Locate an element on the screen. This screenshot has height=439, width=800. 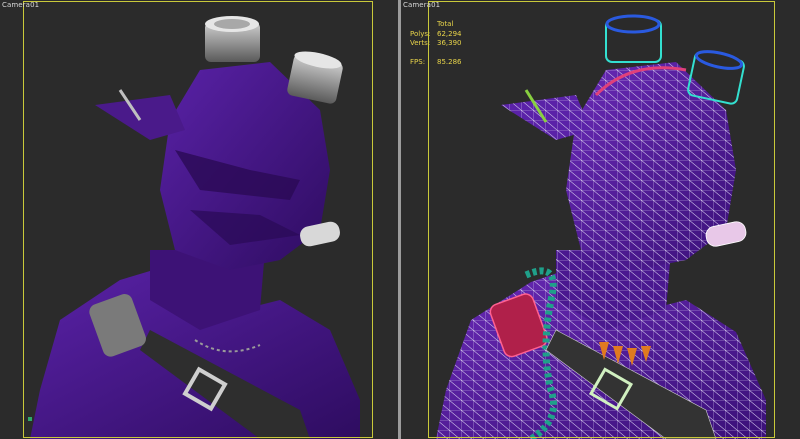
stats-polys-row: Polys: 62,294 is located at coordinates (443, 35).